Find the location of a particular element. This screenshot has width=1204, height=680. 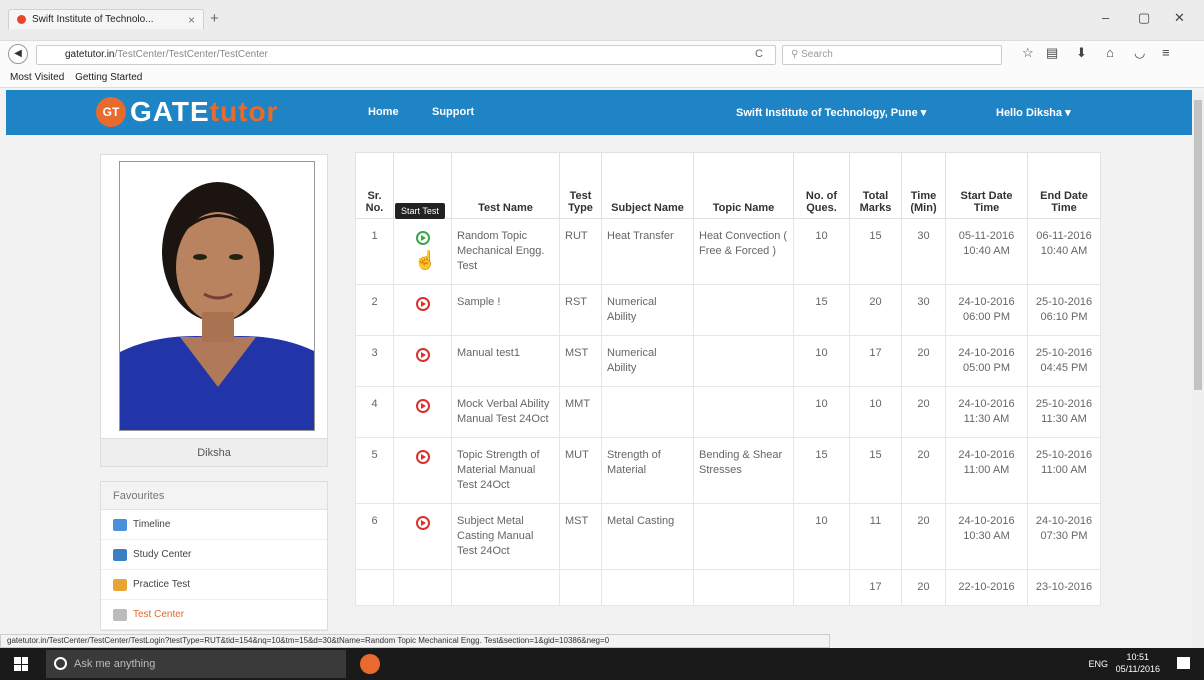

fav-label: Timeline is located at coordinates (152, 524).